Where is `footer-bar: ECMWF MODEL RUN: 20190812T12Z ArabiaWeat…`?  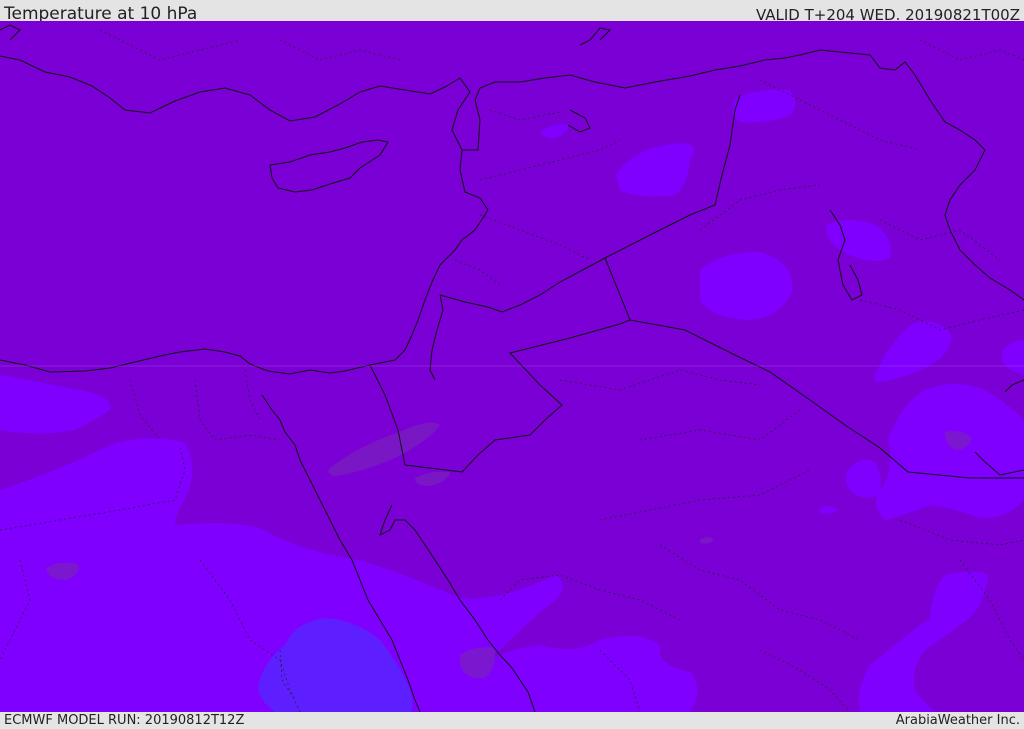
footer-bar: ECMWF MODEL RUN: 20190812T12Z ArabiaWeat… is located at coordinates (512, 720).